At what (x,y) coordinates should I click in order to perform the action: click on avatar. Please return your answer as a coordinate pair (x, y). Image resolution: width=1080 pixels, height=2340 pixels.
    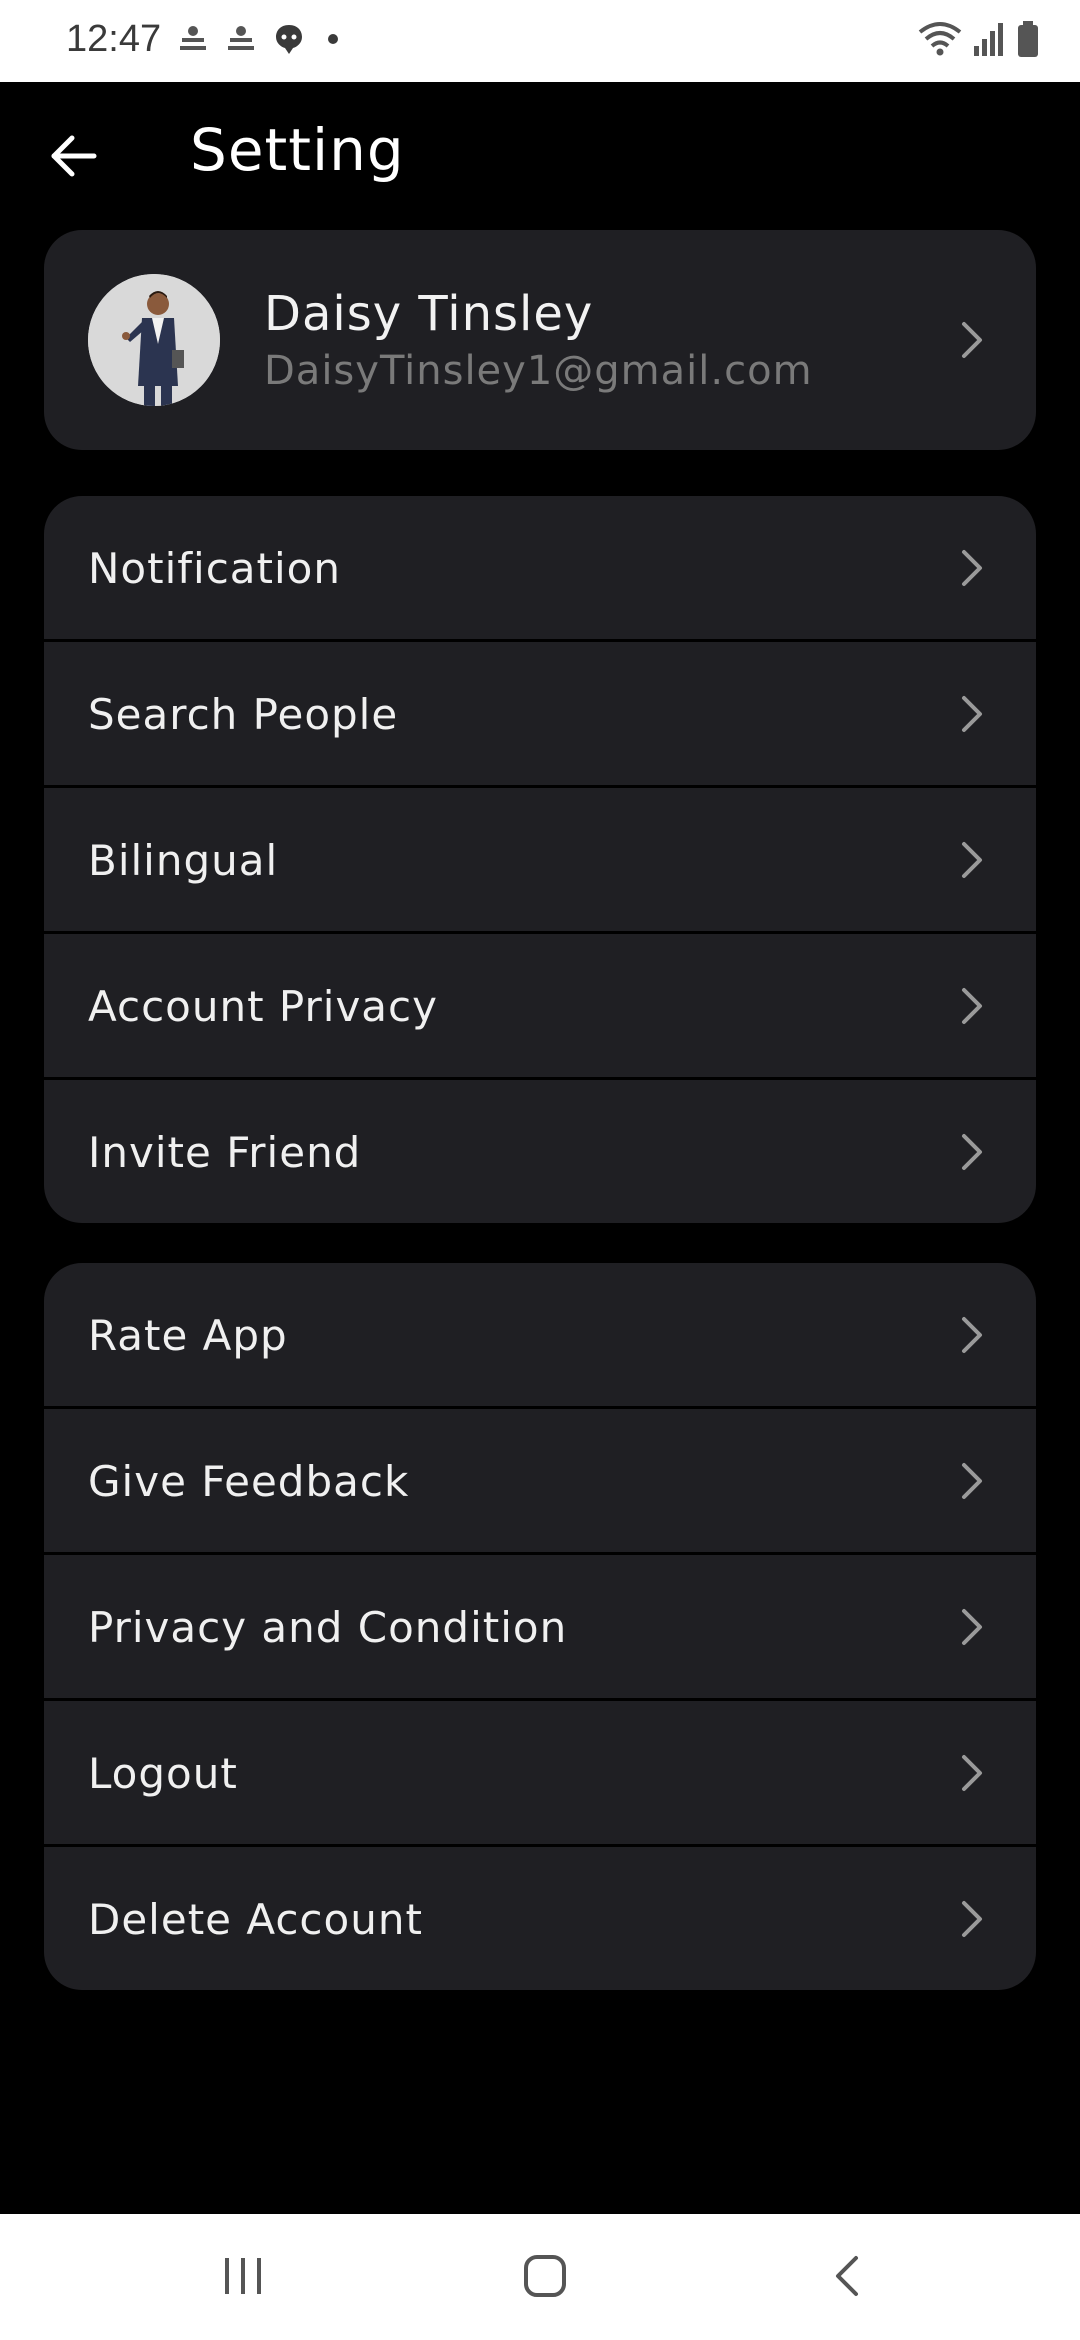
    Looking at the image, I should click on (154, 340).